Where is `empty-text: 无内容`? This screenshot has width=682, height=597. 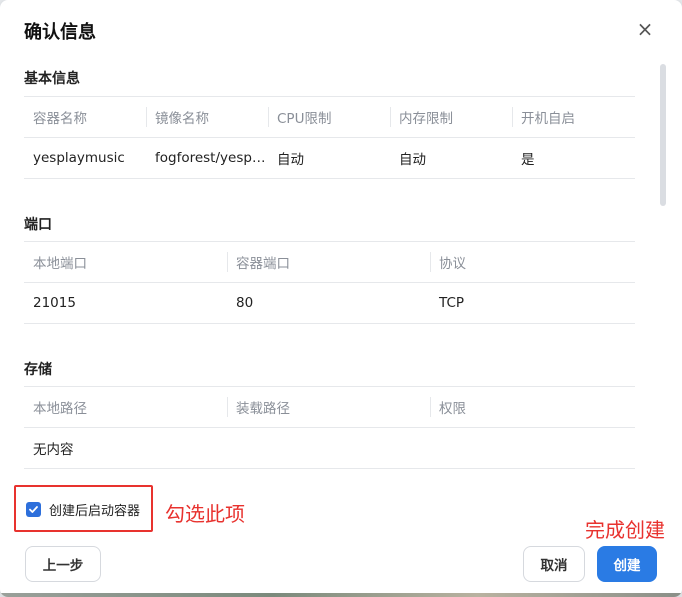 empty-text: 无内容 is located at coordinates (329, 448).